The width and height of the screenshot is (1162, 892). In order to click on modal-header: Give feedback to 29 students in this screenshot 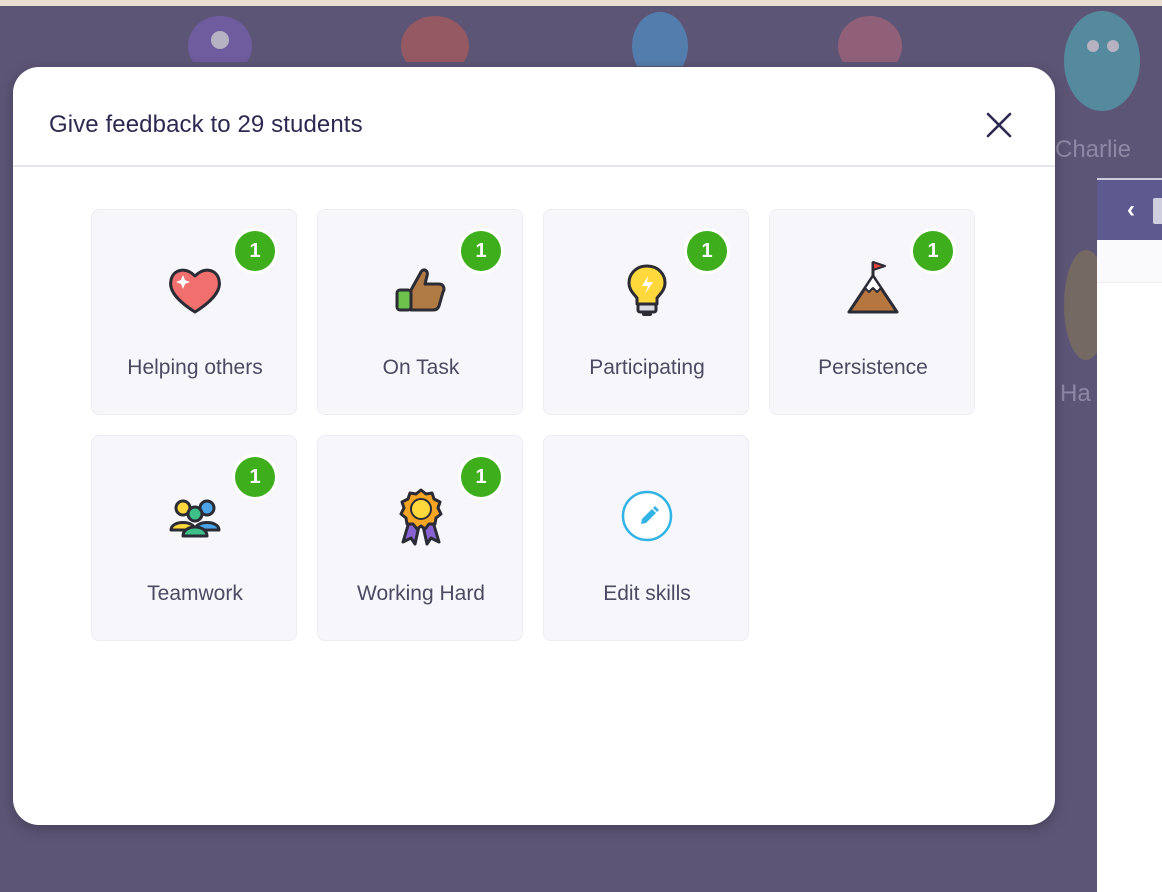, I will do `click(534, 117)`.